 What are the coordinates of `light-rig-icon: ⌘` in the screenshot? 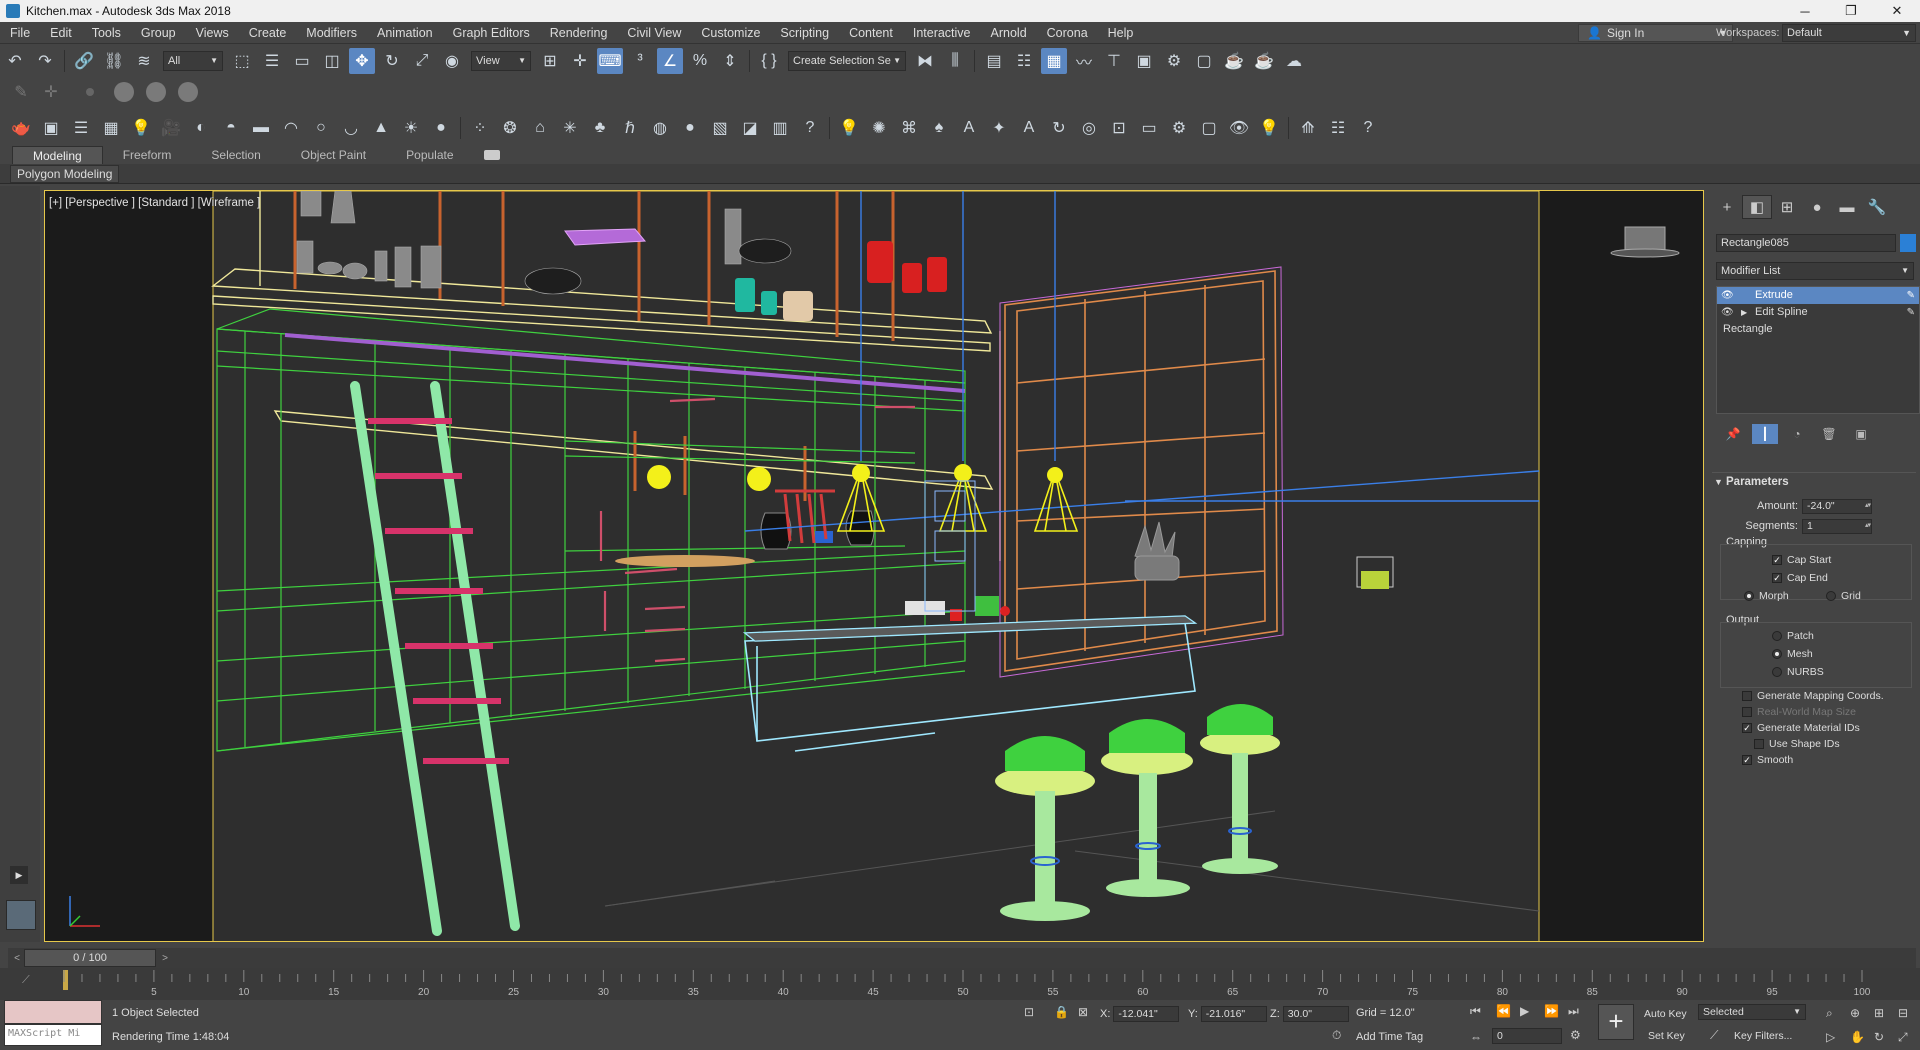 It's located at (909, 128).